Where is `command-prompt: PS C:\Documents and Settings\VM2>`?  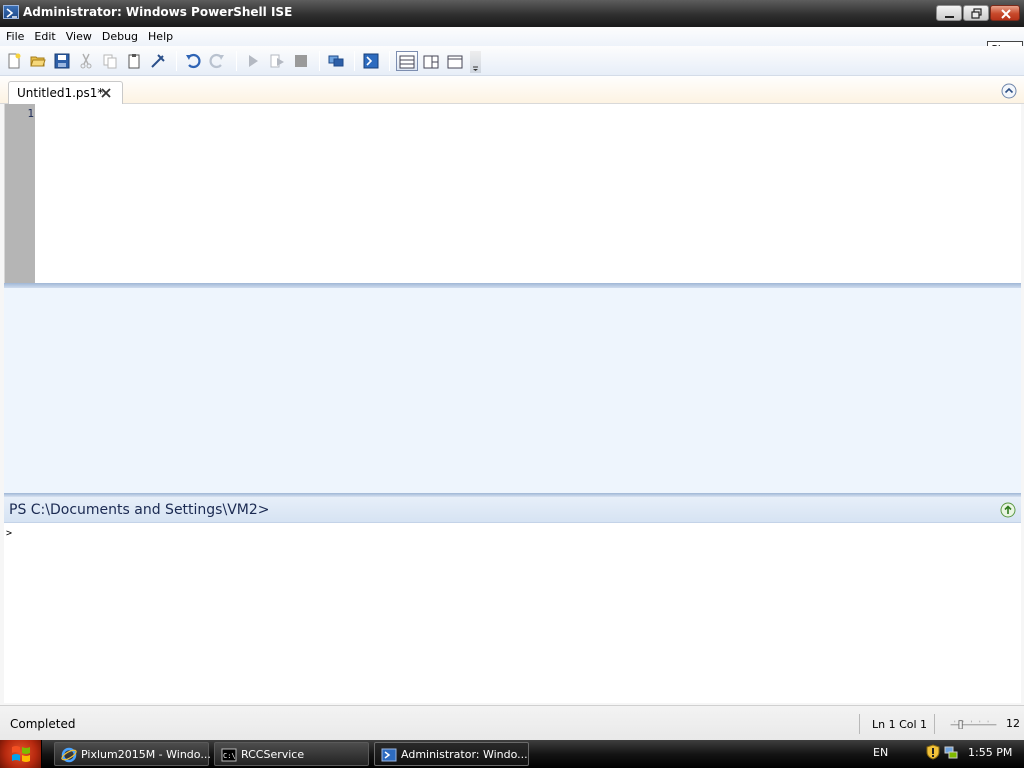
command-prompt: PS C:\Documents and Settings\VM2> is located at coordinates (139, 510).